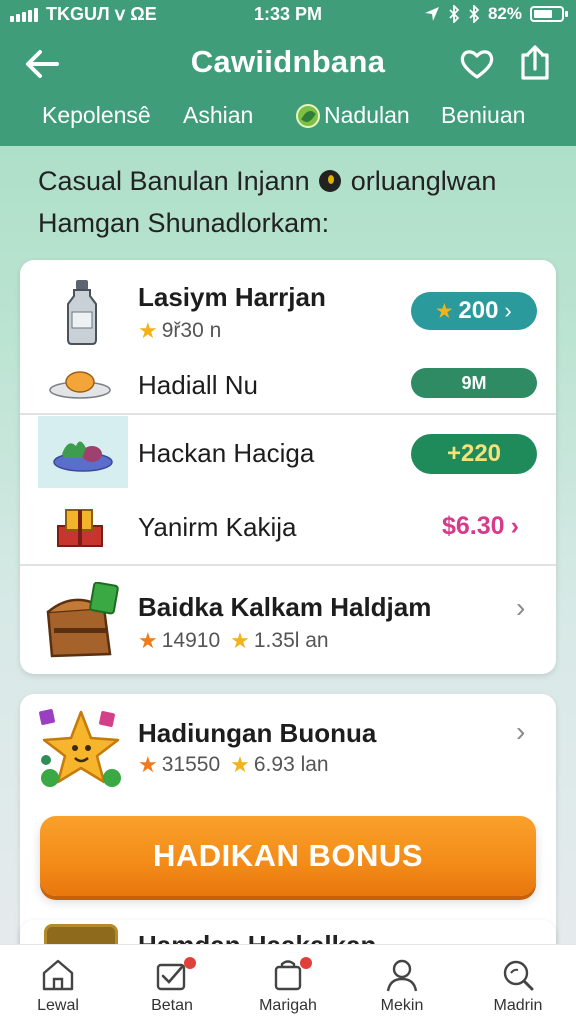  I want to click on nav-item-mekin: Mekin, so click(402, 984).